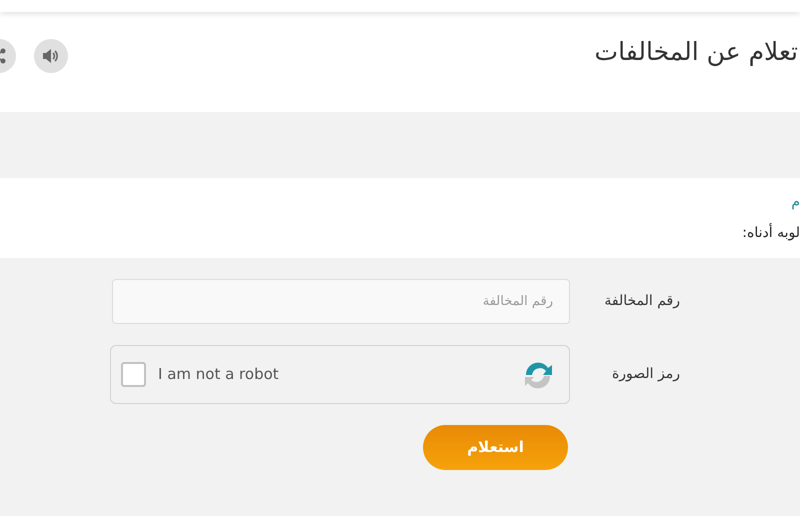 The image size is (800, 516). What do you see at coordinates (771, 233) in the screenshot?
I see `intro-text: لوبه أدناه:` at bounding box center [771, 233].